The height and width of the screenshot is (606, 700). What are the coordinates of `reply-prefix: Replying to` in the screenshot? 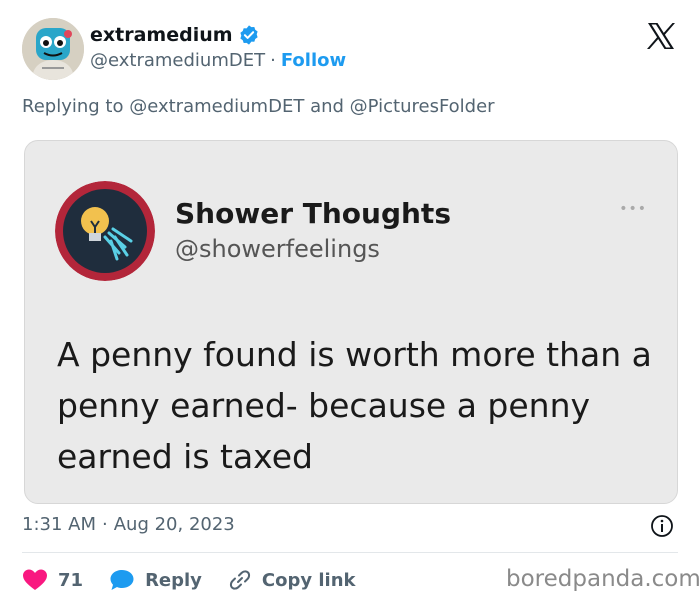 It's located at (73, 106).